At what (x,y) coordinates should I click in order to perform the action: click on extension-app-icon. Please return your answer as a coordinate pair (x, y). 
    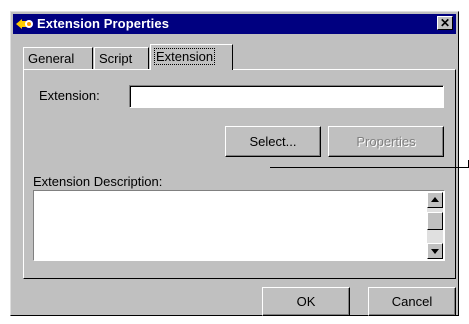
    Looking at the image, I should click on (24, 24).